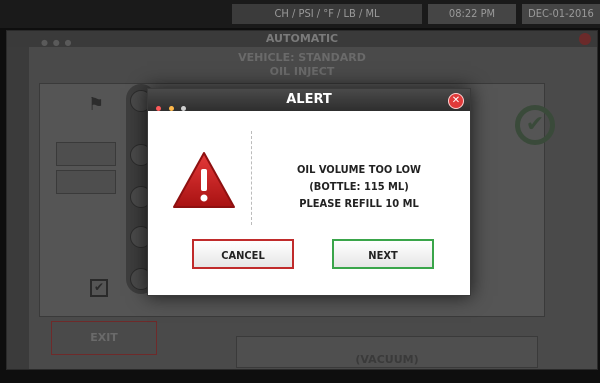 This screenshot has height=383, width=600. What do you see at coordinates (99, 288) in the screenshot?
I see `checkbox-icon: ✔` at bounding box center [99, 288].